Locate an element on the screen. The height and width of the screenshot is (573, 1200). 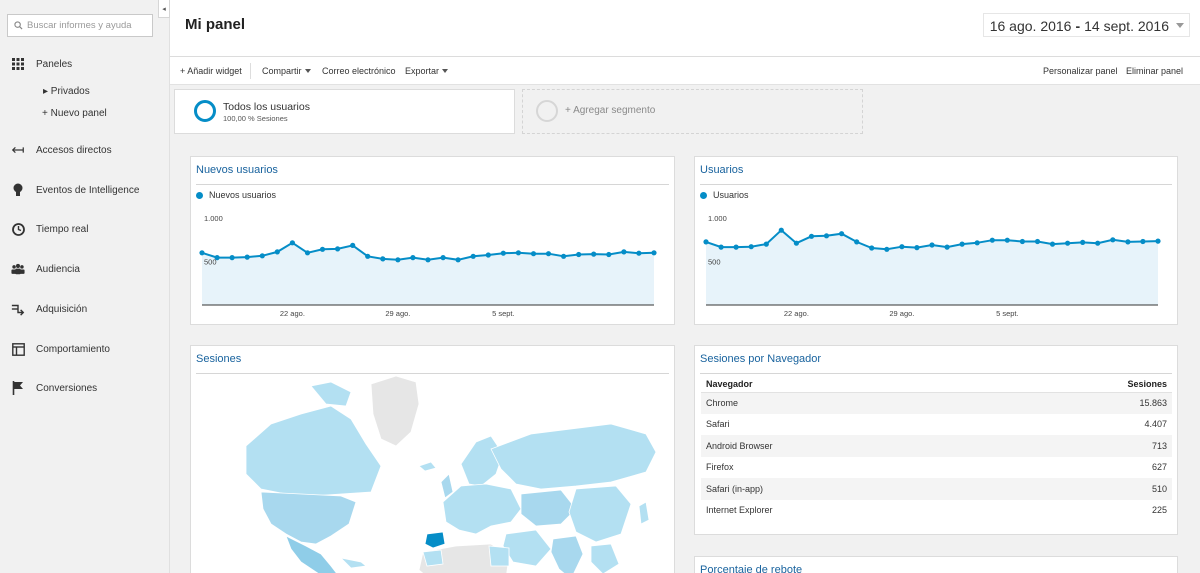
search-box is located at coordinates (80, 25).